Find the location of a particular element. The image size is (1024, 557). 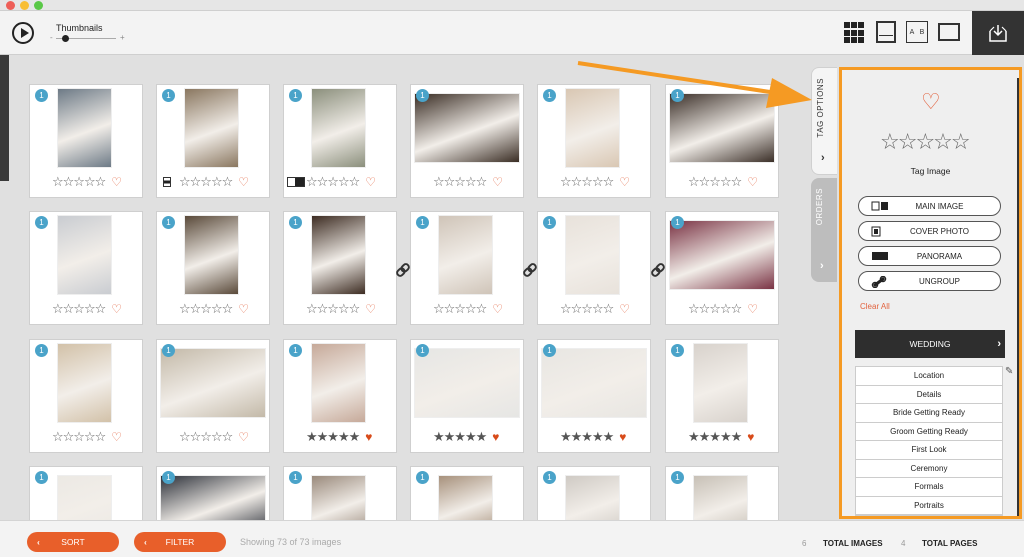

subcategory-item: Bride Getting Ready is located at coordinates (929, 413).